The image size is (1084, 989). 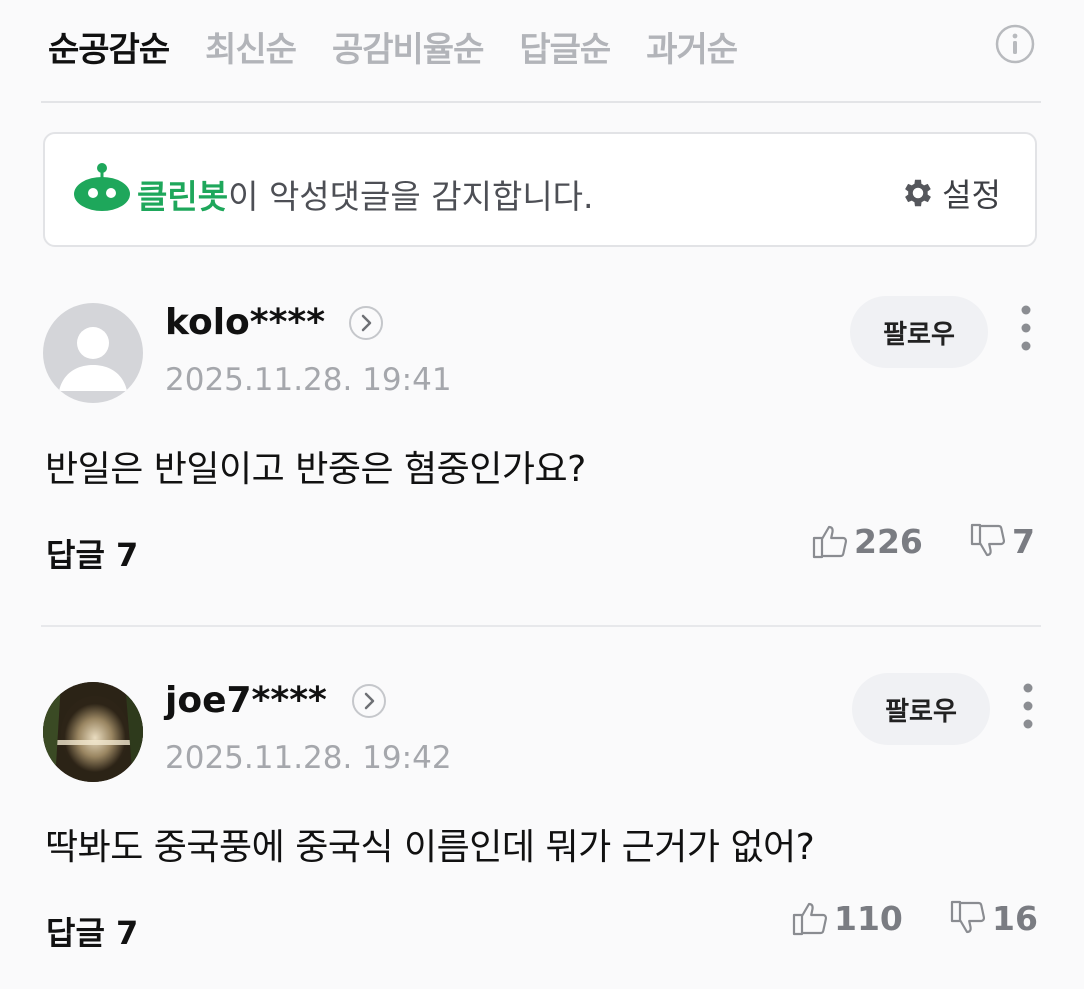 What do you see at coordinates (971, 195) in the screenshot?
I see `settings-label: 설정` at bounding box center [971, 195].